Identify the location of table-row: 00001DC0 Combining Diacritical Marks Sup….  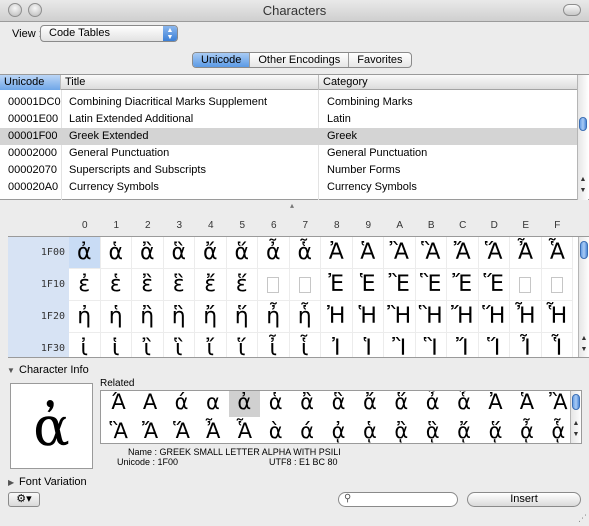
(288, 102).